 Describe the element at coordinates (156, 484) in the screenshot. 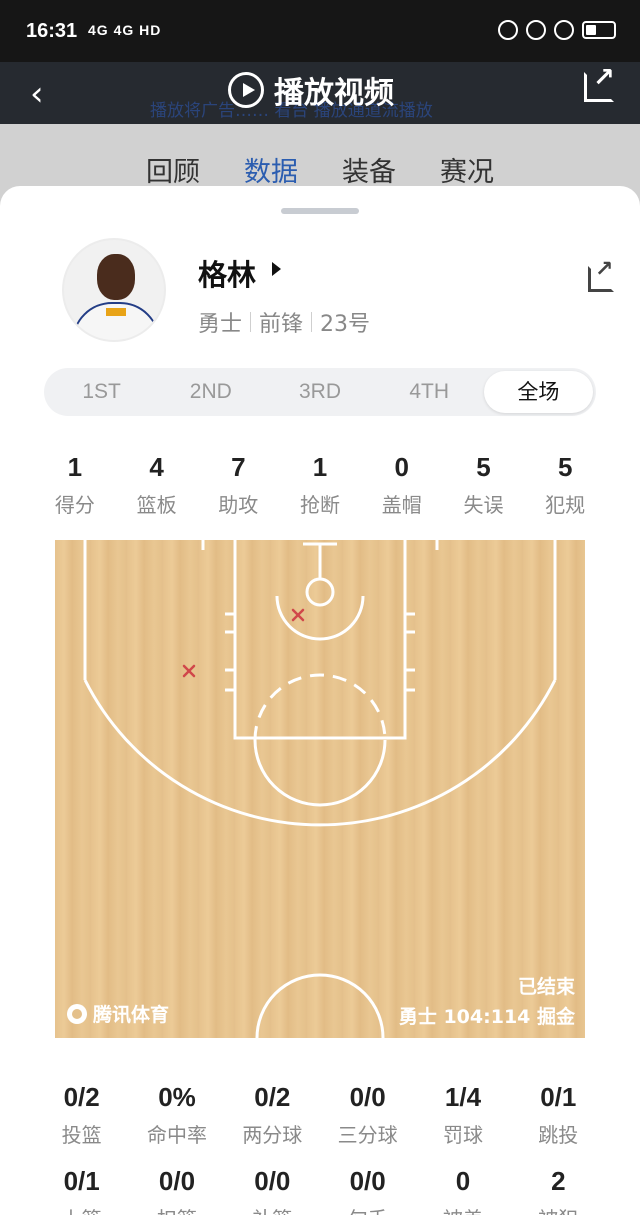

I see `stat-rebounds: 4 篮板` at that location.